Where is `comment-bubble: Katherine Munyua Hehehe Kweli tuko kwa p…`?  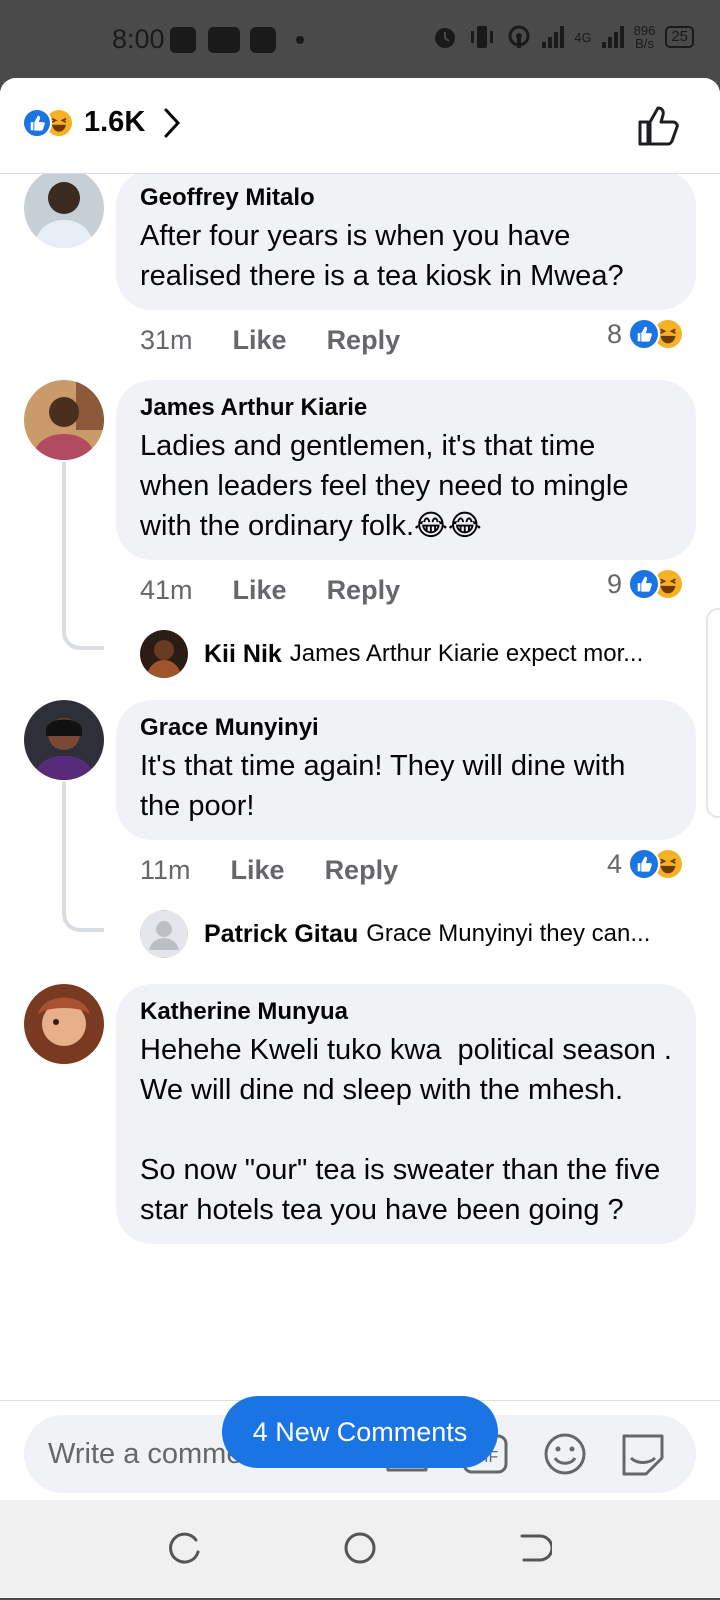 comment-bubble: Katherine Munyua Hehehe Kweli tuko kwa p… is located at coordinates (406, 1114).